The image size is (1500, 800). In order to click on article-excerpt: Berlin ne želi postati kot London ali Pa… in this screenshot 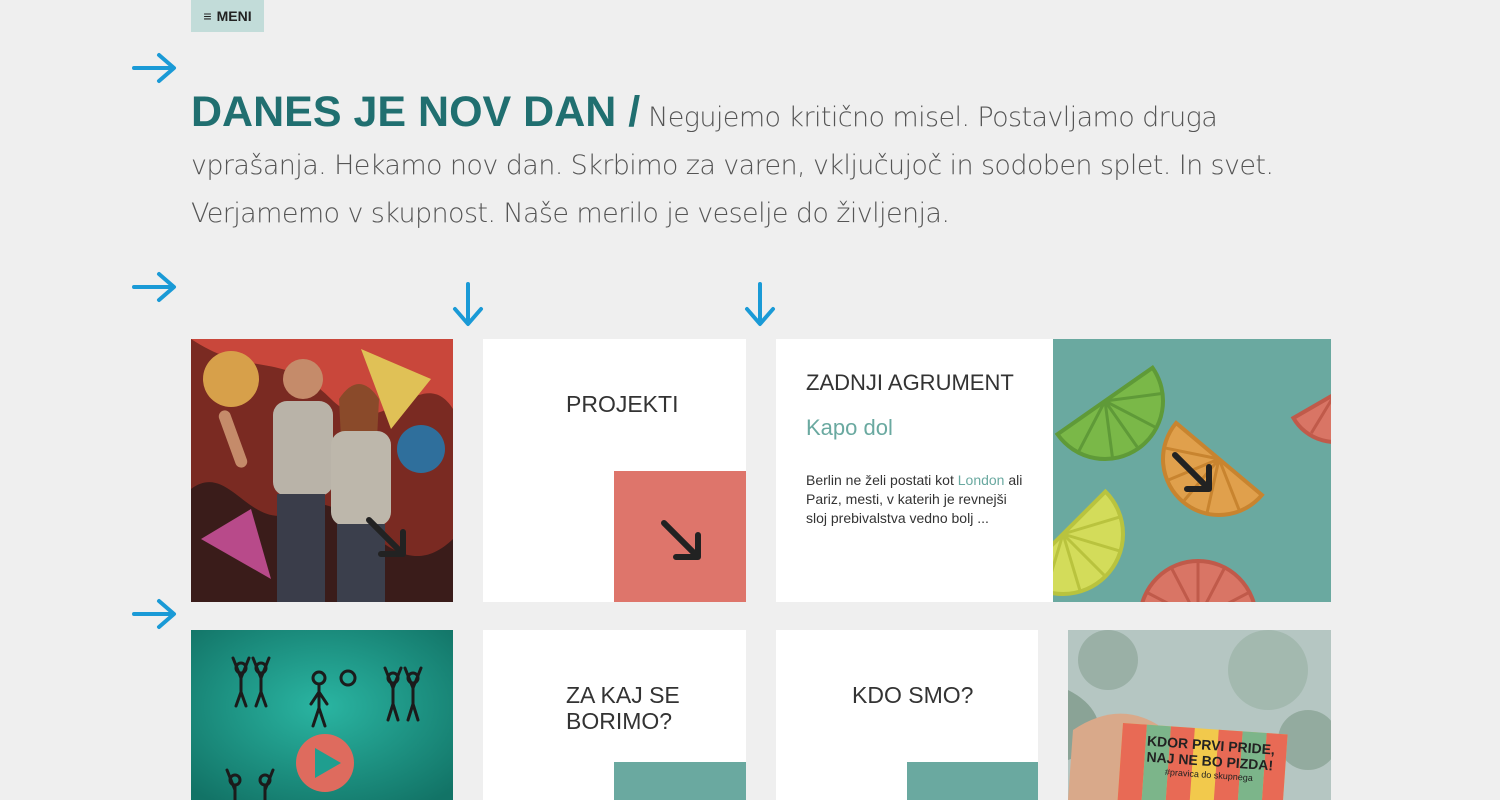, I will do `click(916, 499)`.